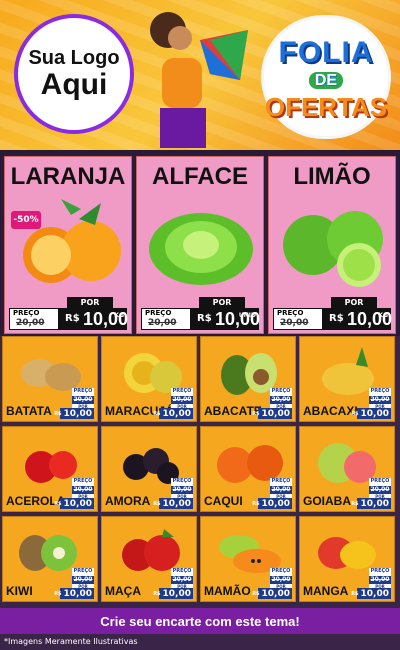 Image resolution: width=400 pixels, height=650 pixels. I want to click on logo-placeholder: Sua Logo Aqui, so click(74, 74).